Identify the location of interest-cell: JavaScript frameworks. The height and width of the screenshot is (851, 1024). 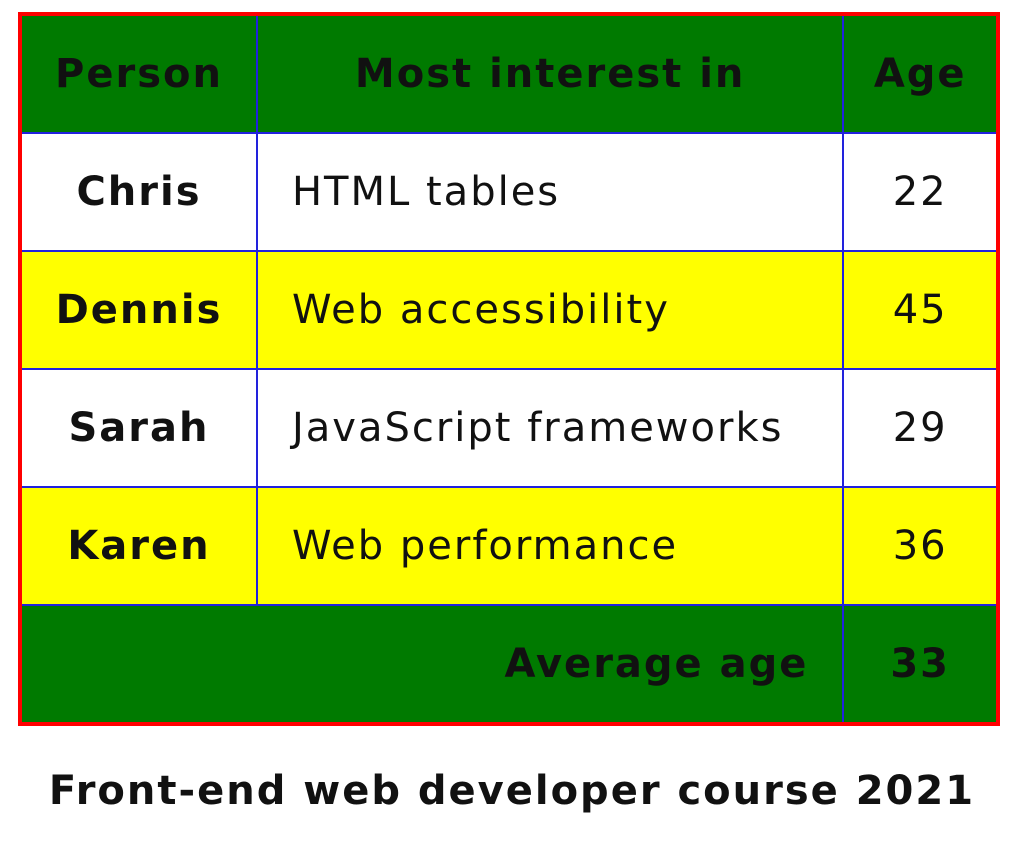
(550, 428).